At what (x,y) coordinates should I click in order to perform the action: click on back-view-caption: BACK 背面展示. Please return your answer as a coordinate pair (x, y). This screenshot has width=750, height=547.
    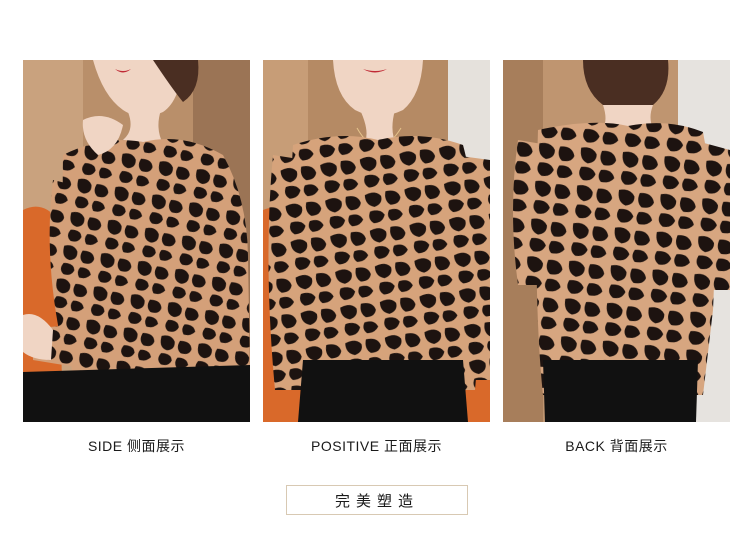
    Looking at the image, I should click on (616, 446).